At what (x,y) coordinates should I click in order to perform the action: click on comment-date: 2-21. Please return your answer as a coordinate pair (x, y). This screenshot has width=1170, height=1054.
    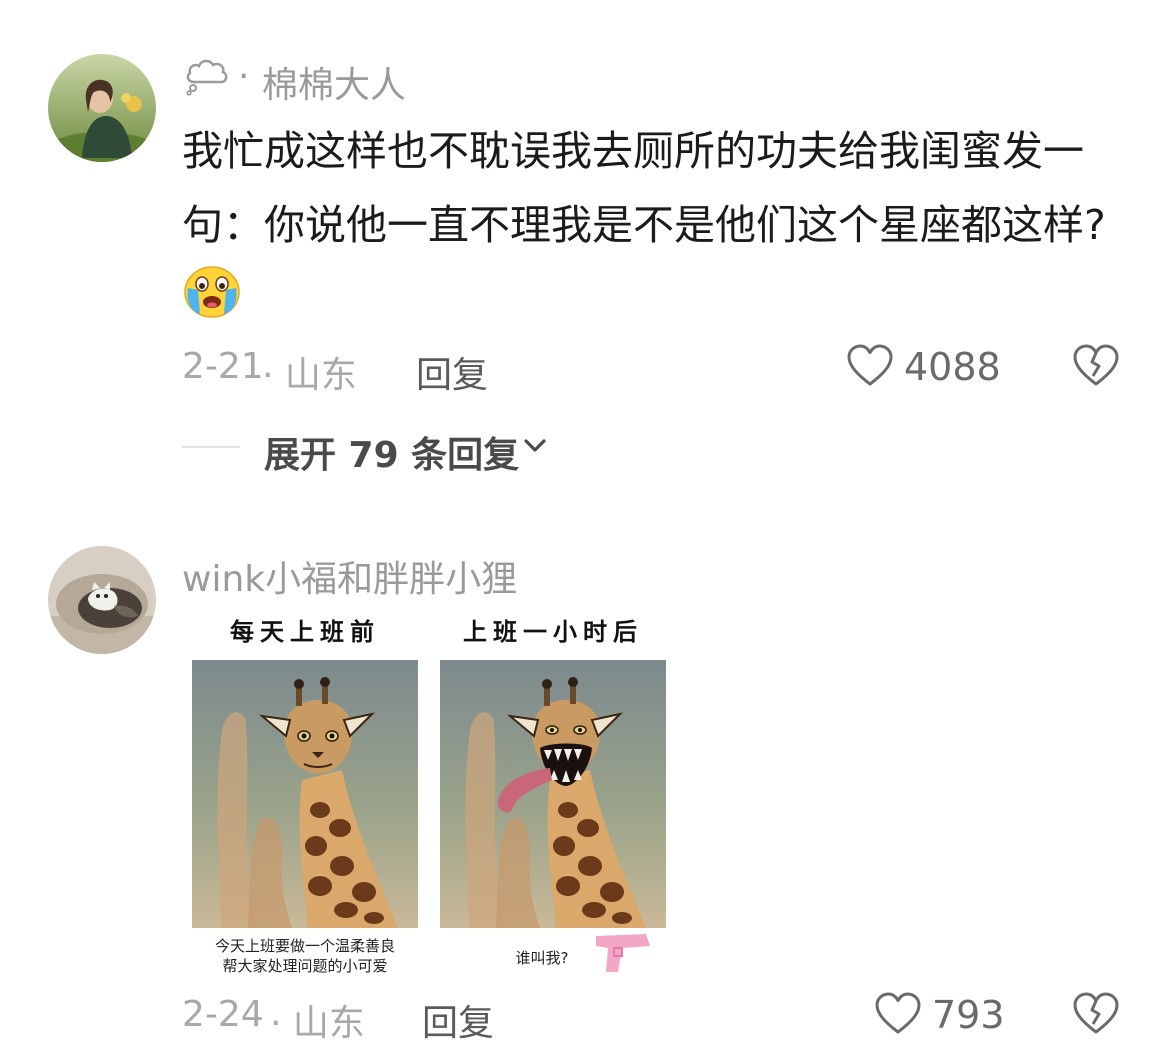
    Looking at the image, I should click on (223, 366).